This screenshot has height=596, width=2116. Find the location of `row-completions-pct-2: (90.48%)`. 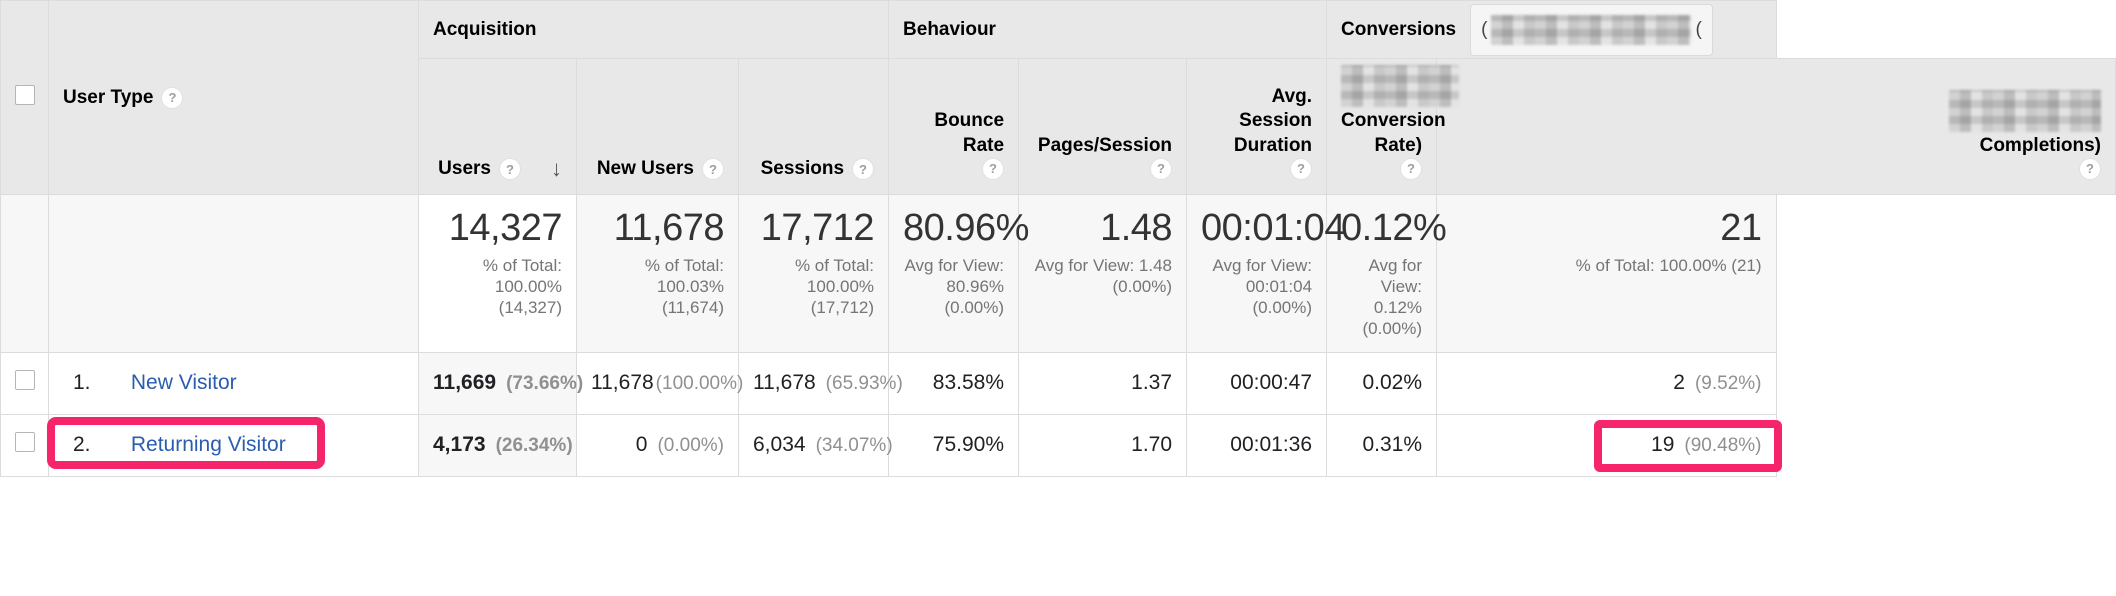

row-completions-pct-2: (90.48%) is located at coordinates (1723, 446).